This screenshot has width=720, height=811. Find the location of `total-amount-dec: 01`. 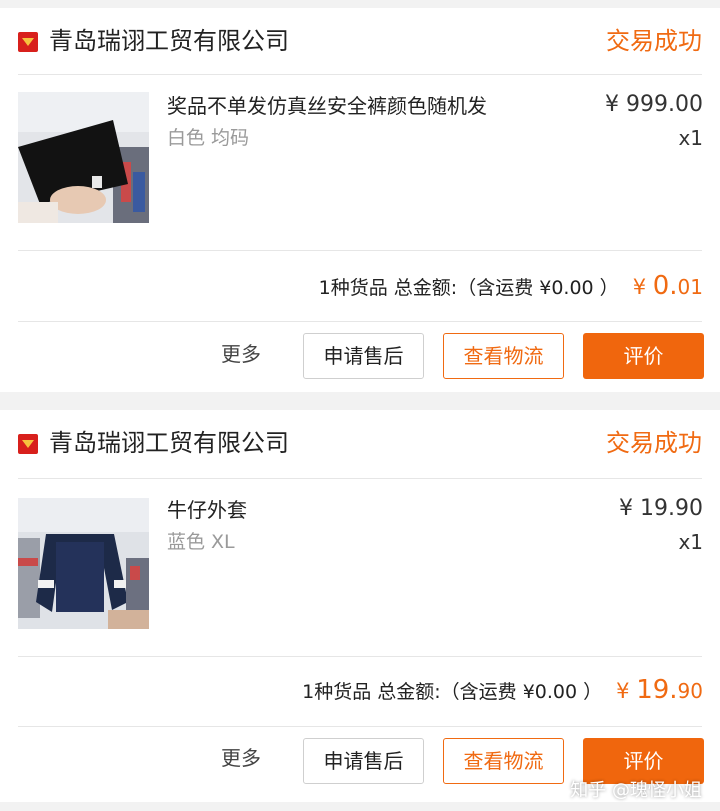

total-amount-dec: 01 is located at coordinates (690, 287).